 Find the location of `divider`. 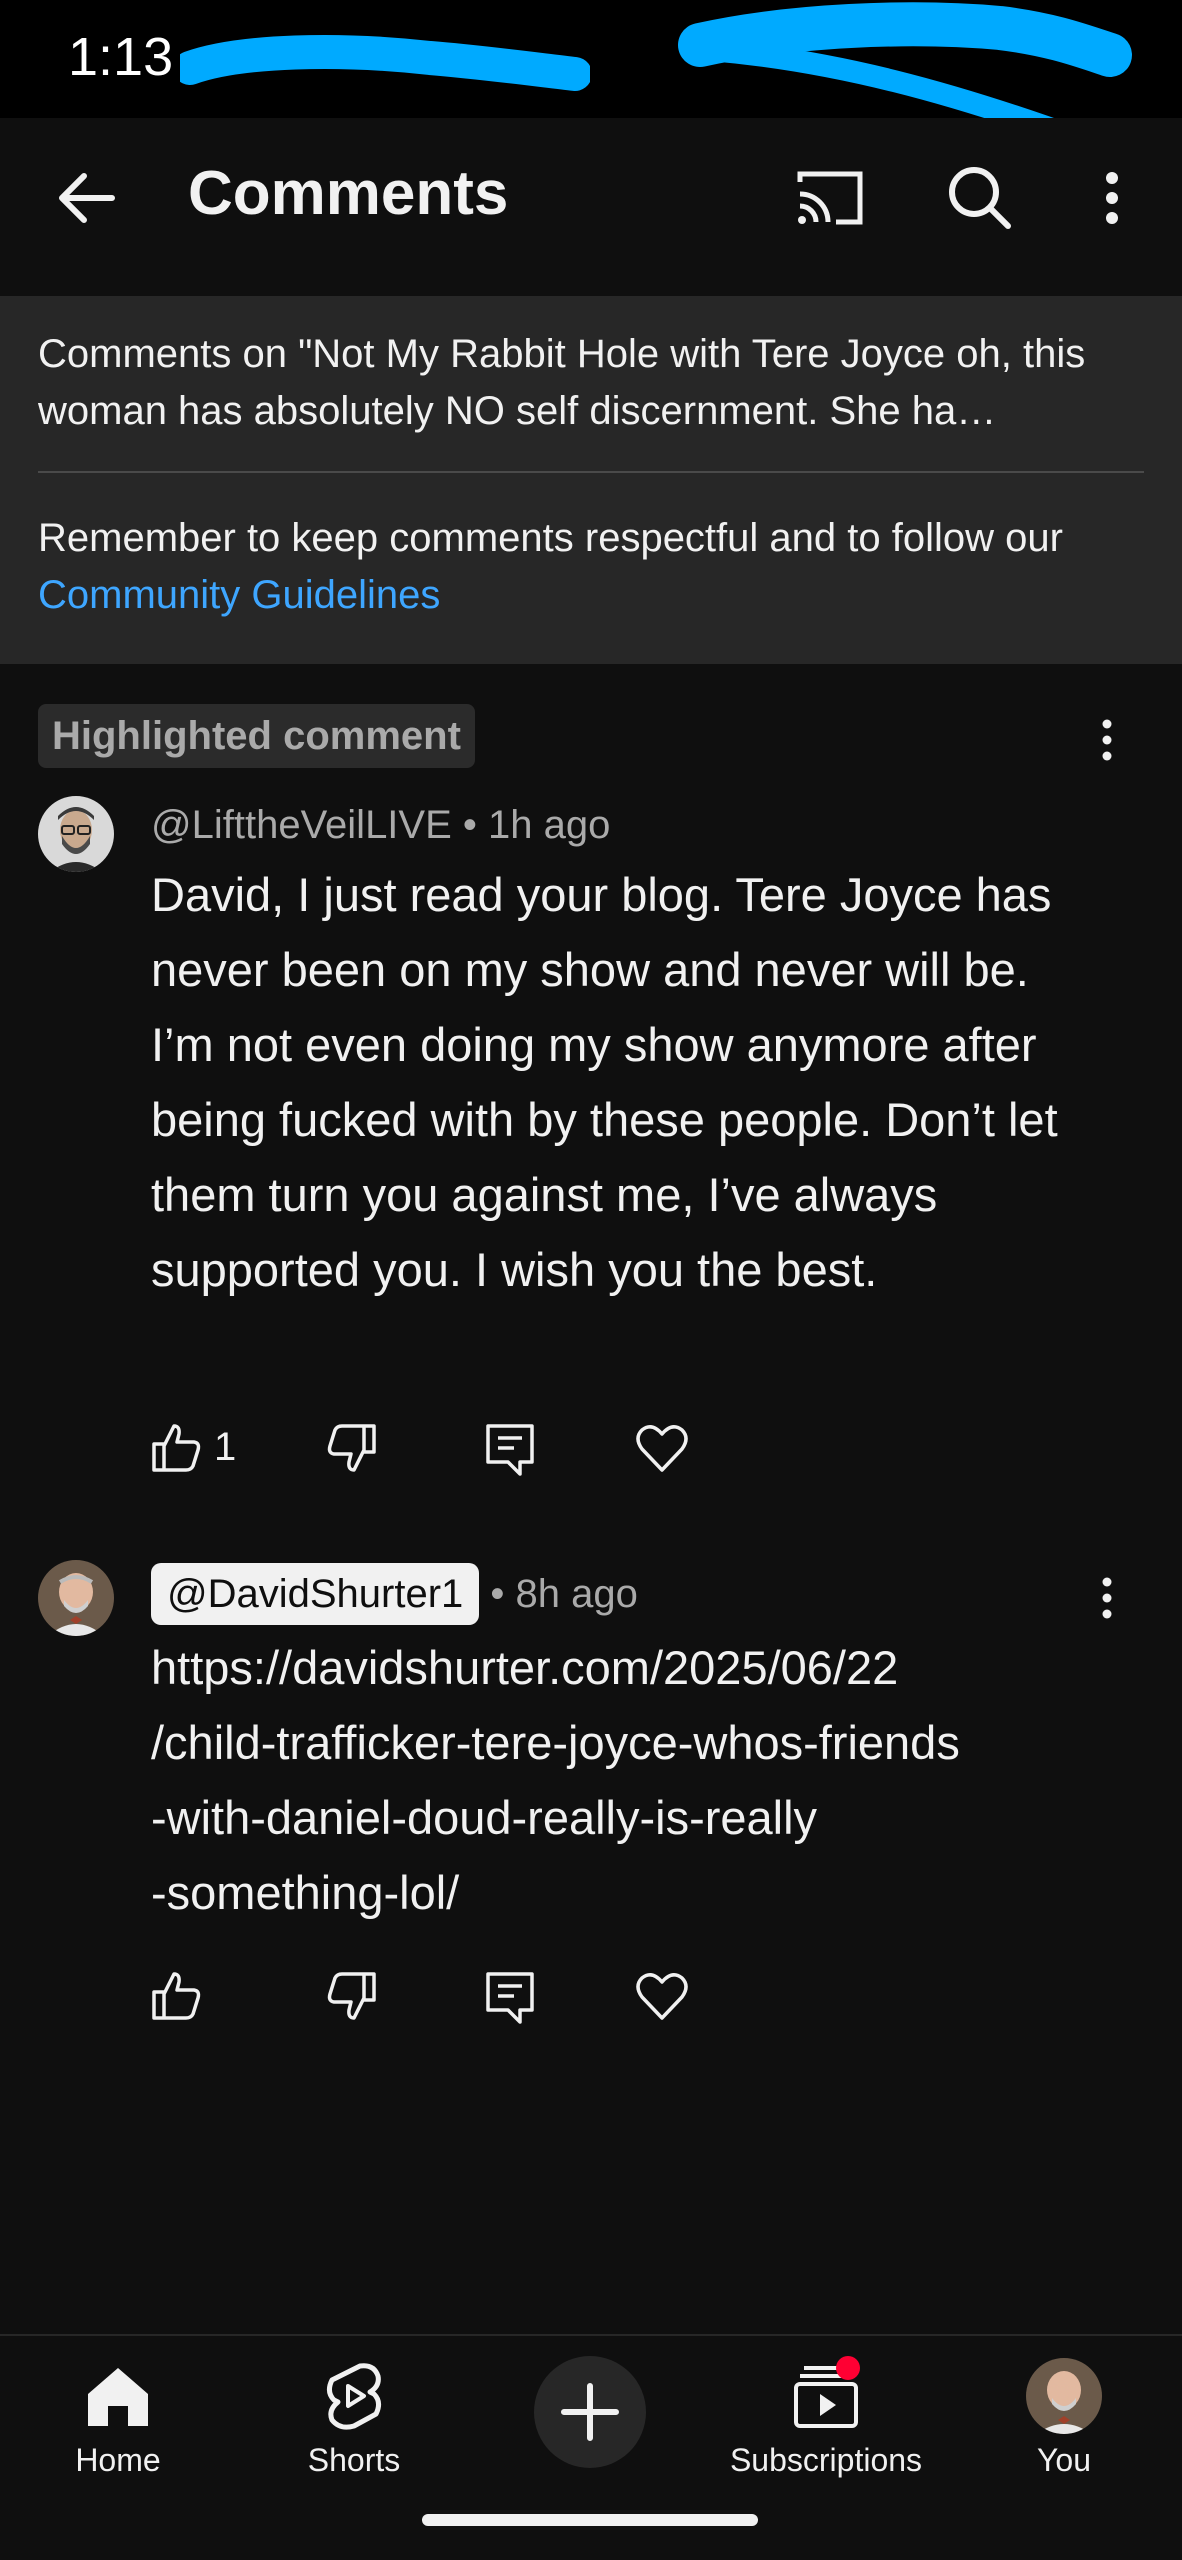

divider is located at coordinates (591, 472).